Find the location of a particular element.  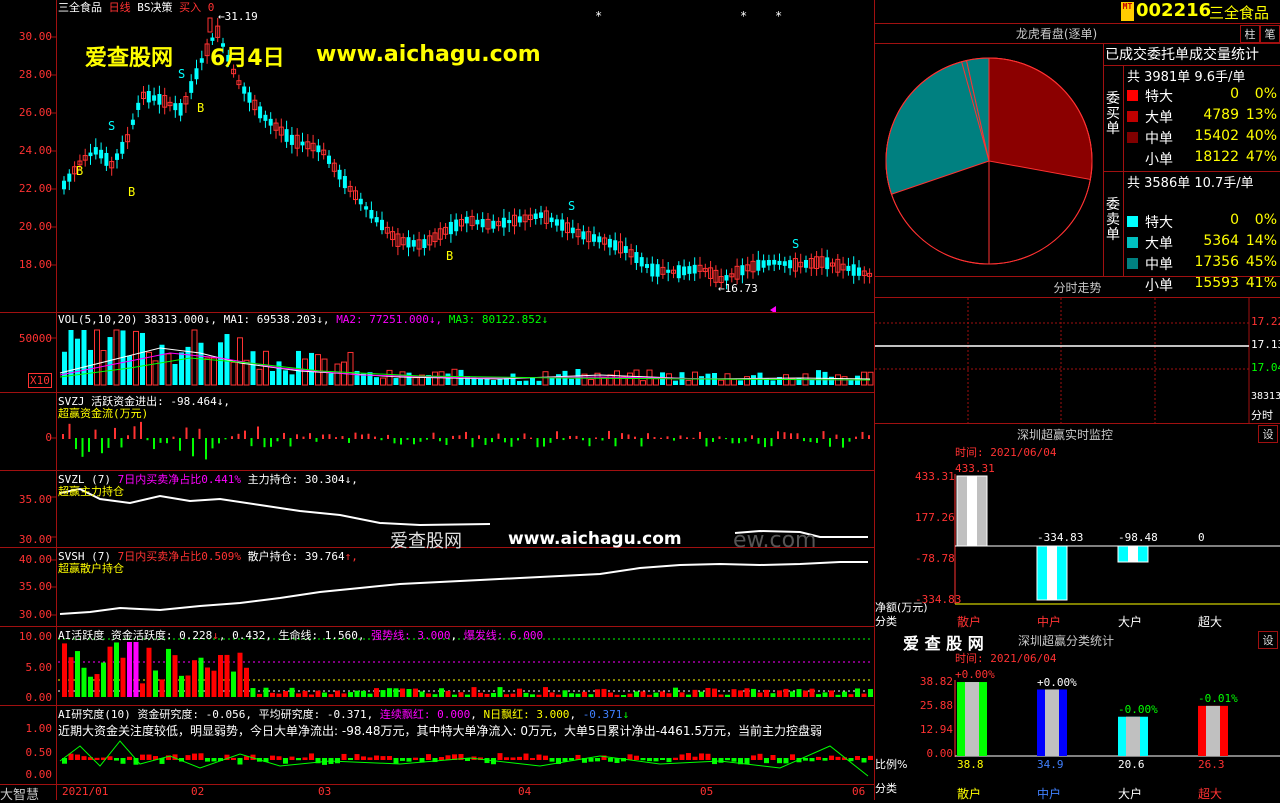

vol-ma3: MA3: 80122.852 is located at coordinates (495, 319).